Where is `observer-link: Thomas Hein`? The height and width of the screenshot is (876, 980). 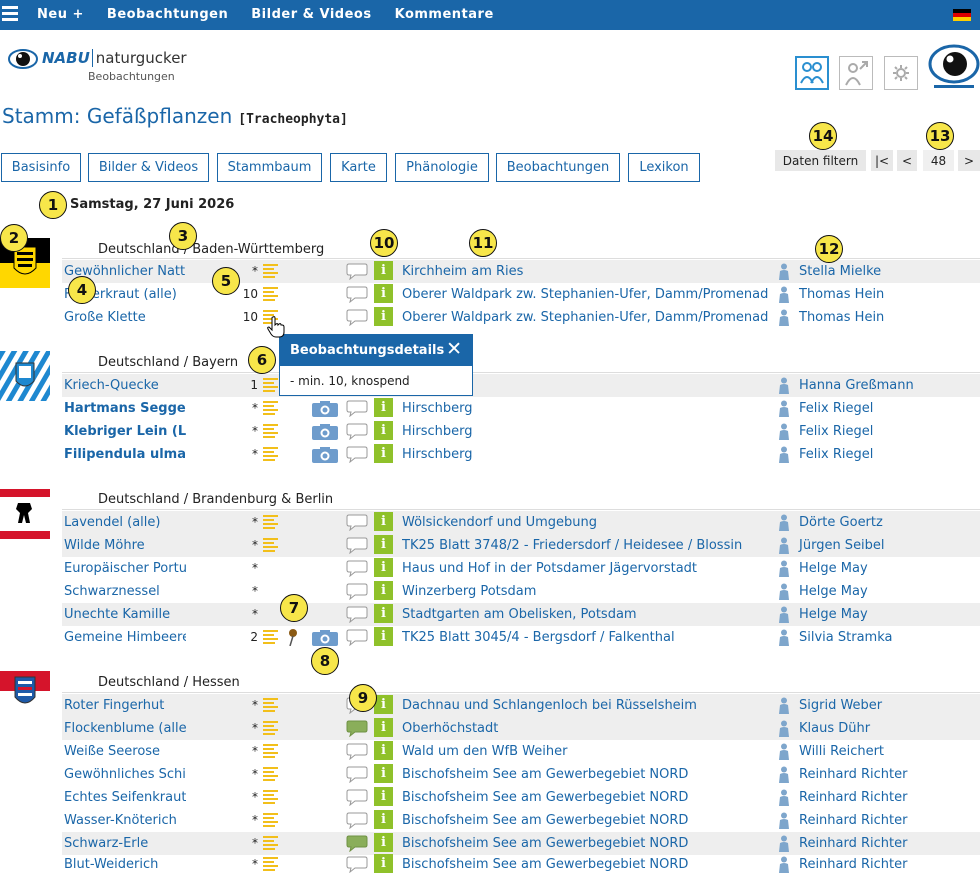
observer-link: Thomas Hein is located at coordinates (841, 317).